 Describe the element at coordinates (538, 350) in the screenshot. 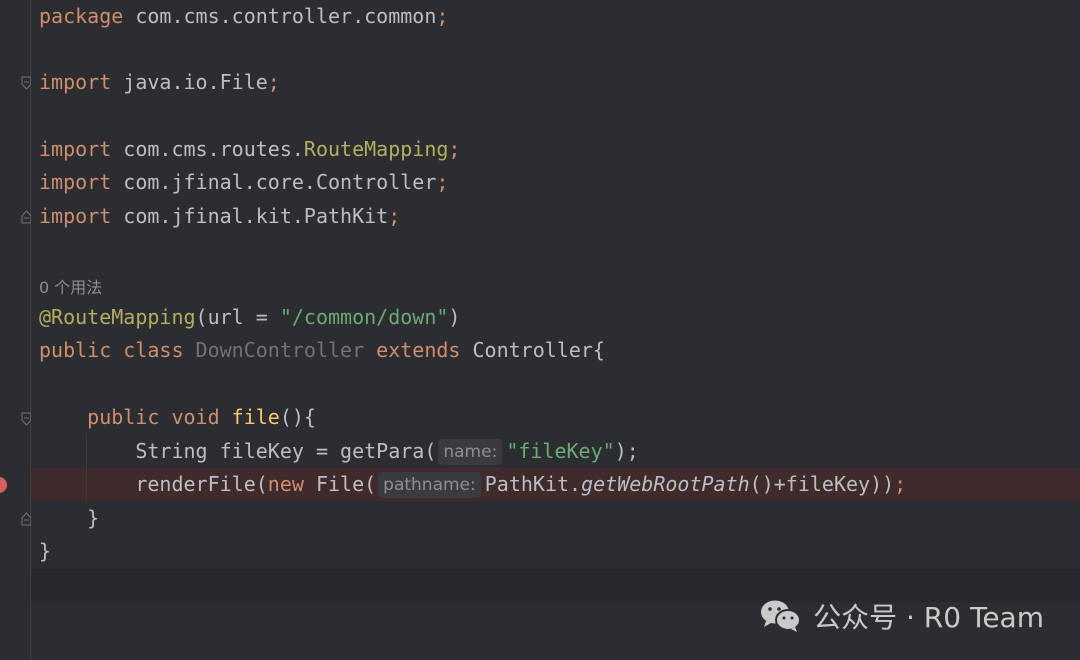

I see `superclass: Controller{` at that location.